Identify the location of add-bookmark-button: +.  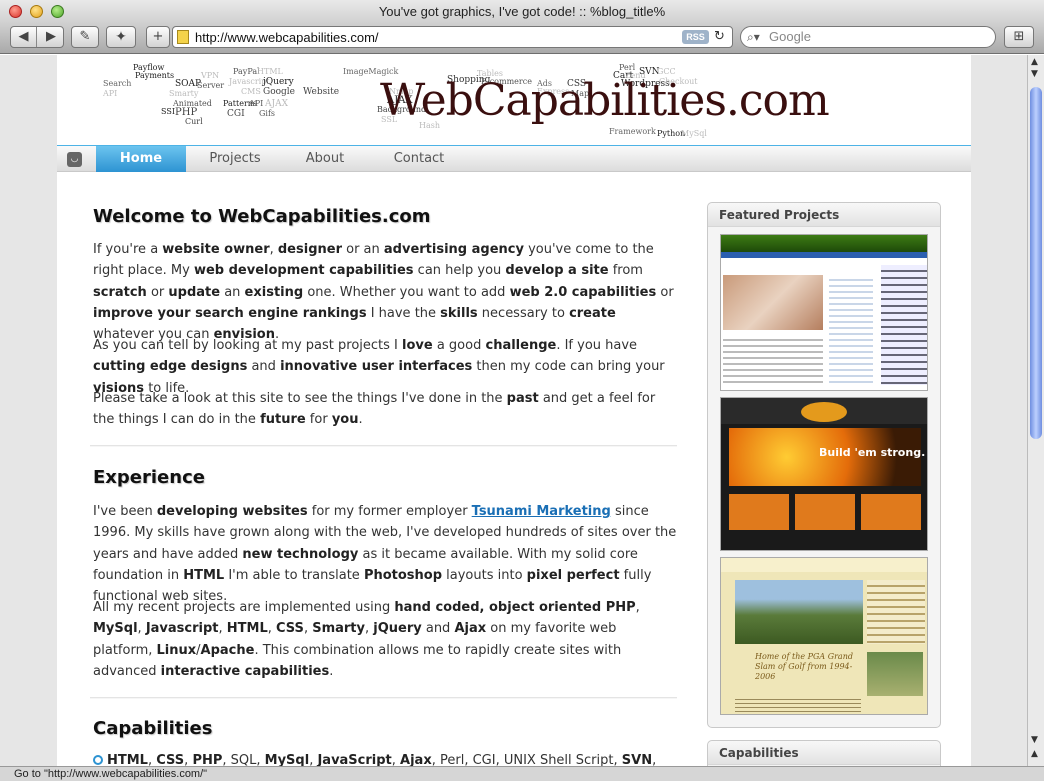
(158, 37).